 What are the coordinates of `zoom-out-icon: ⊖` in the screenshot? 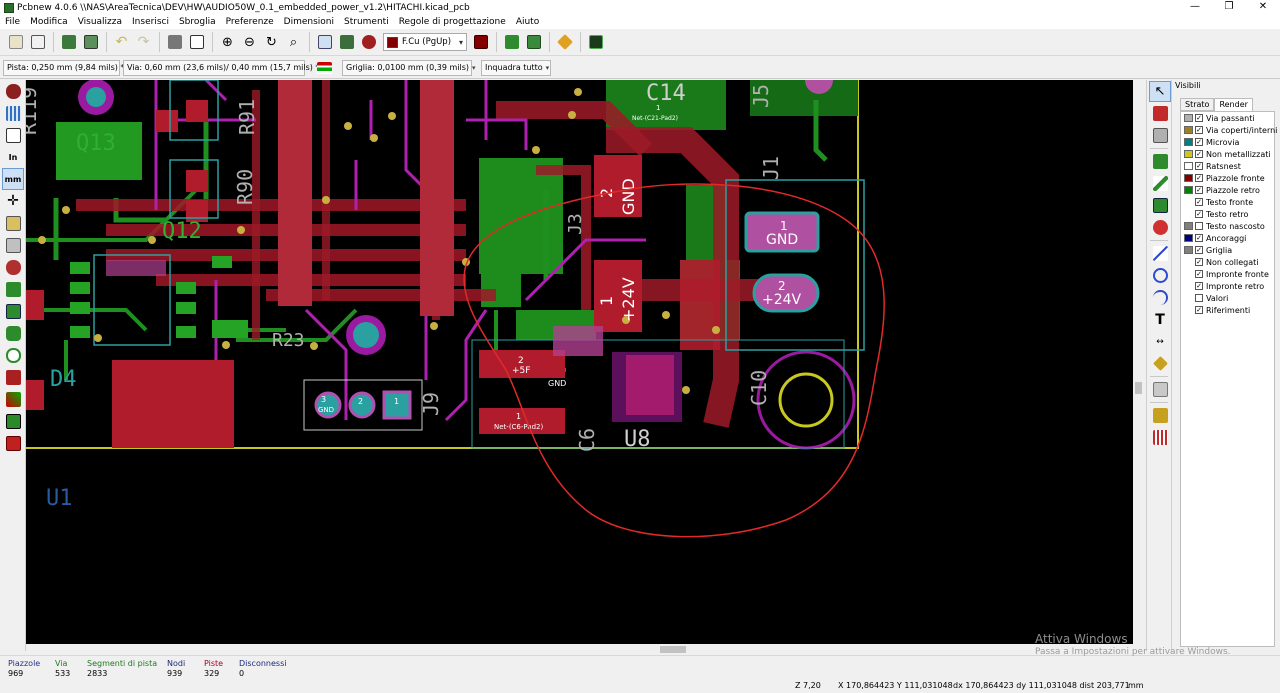 It's located at (249, 42).